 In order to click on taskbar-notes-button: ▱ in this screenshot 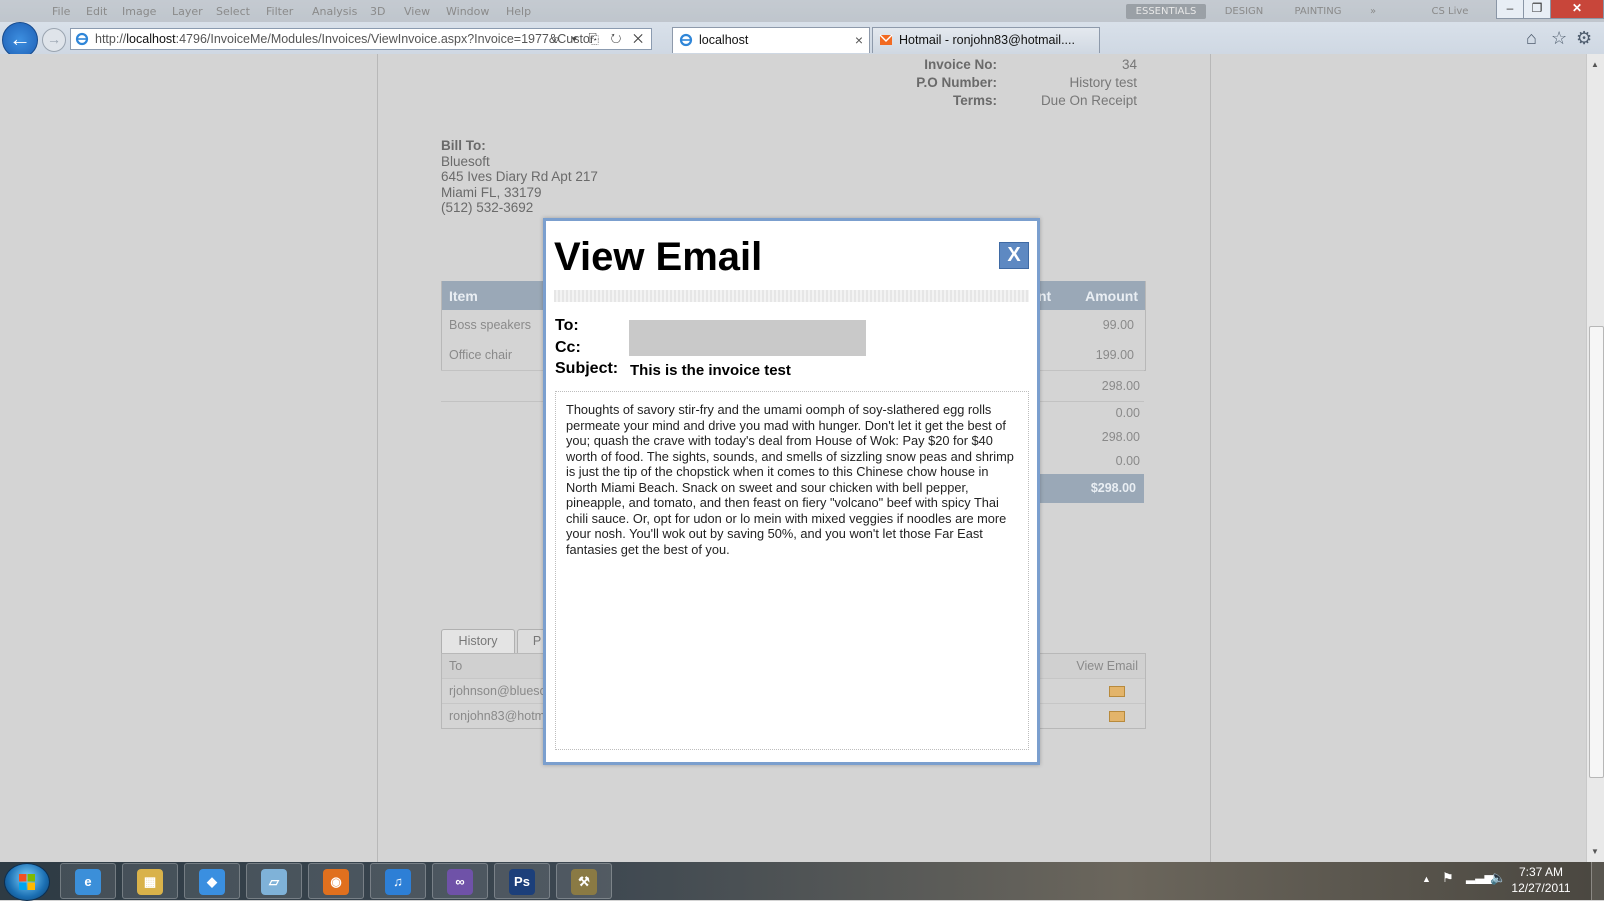, I will do `click(274, 881)`.